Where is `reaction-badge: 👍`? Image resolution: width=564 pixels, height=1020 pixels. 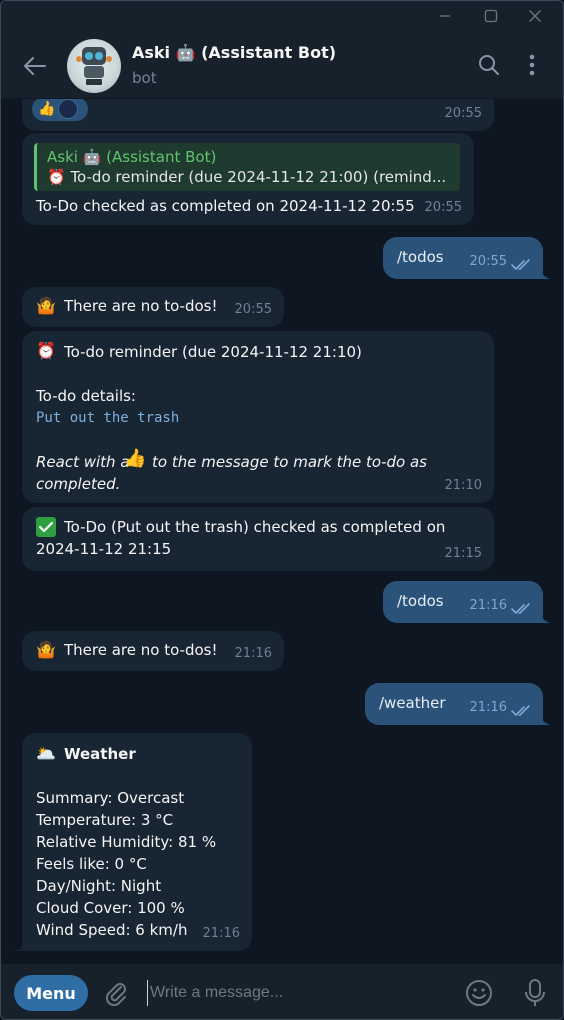 reaction-badge: 👍 is located at coordinates (60, 110).